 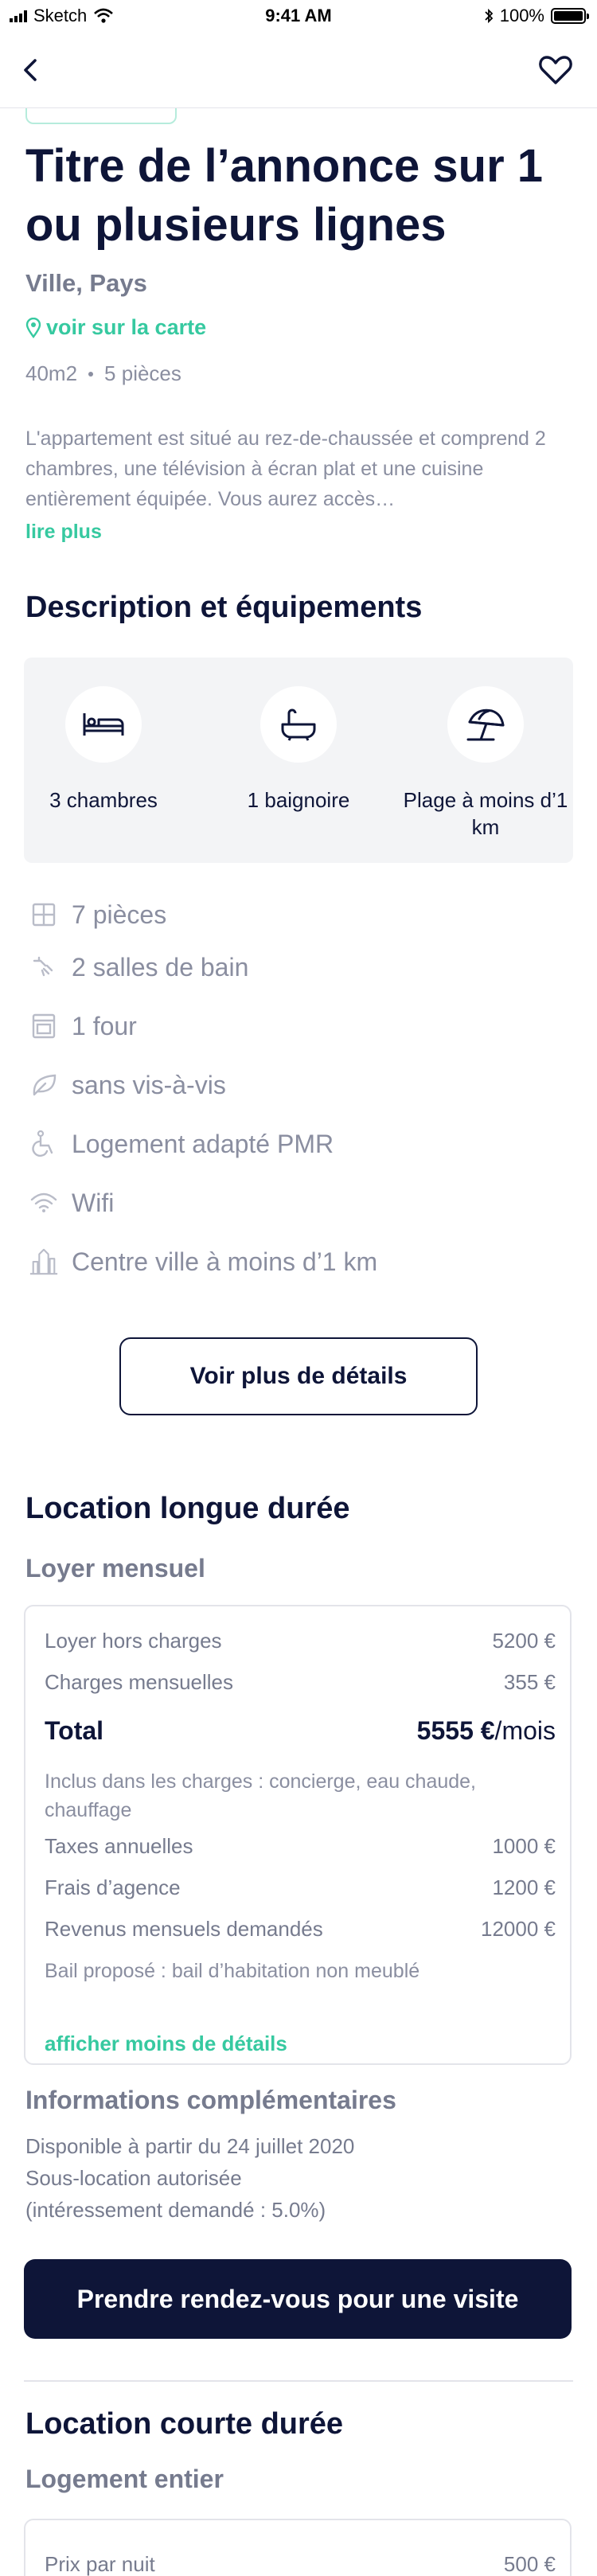 I want to click on listing-city: Ville, Pays, so click(x=86, y=283).